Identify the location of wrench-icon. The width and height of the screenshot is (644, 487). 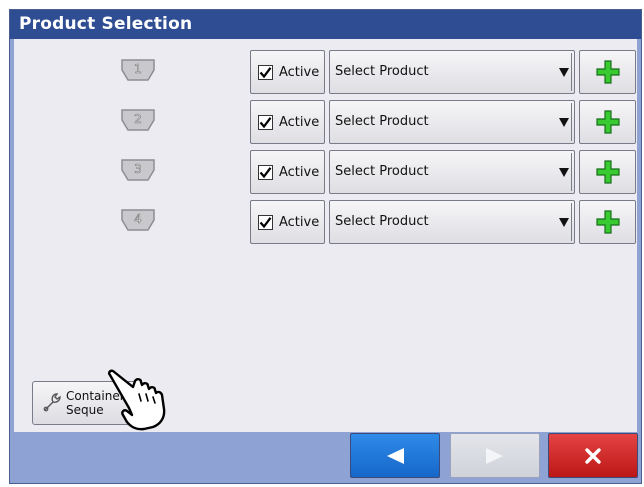
(52, 402).